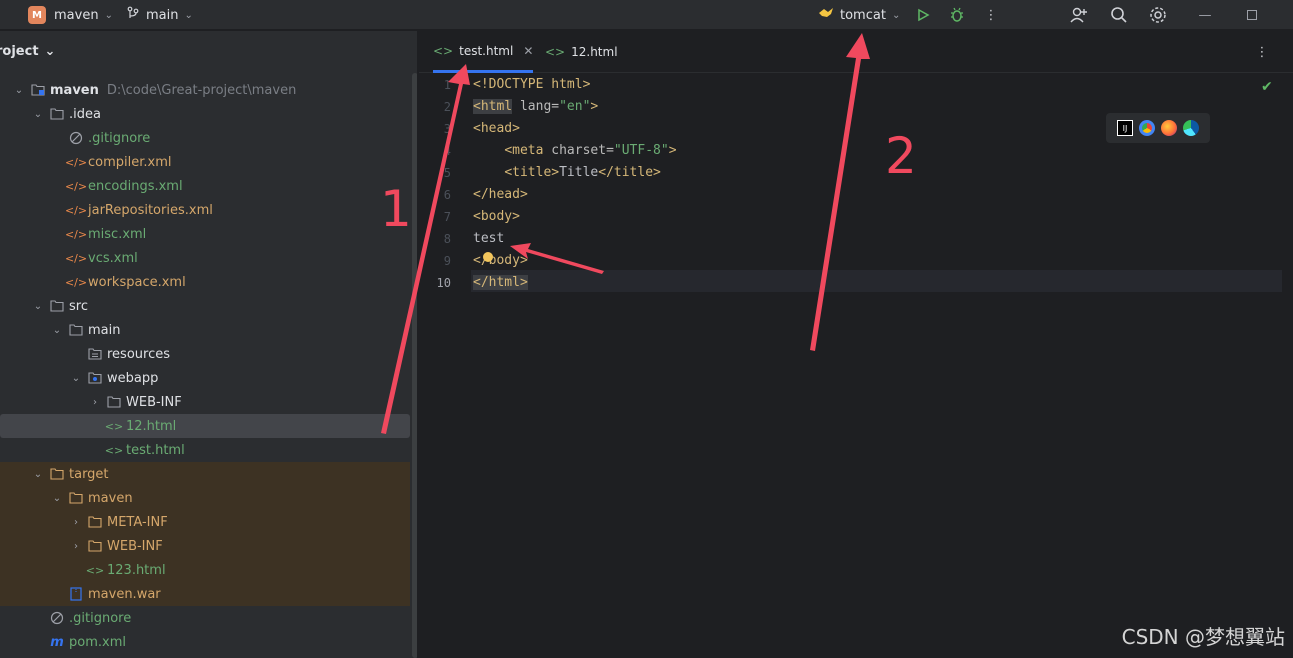 This screenshot has height=658, width=1293. Describe the element at coordinates (1119, 15) in the screenshot. I see `search-icon` at that location.